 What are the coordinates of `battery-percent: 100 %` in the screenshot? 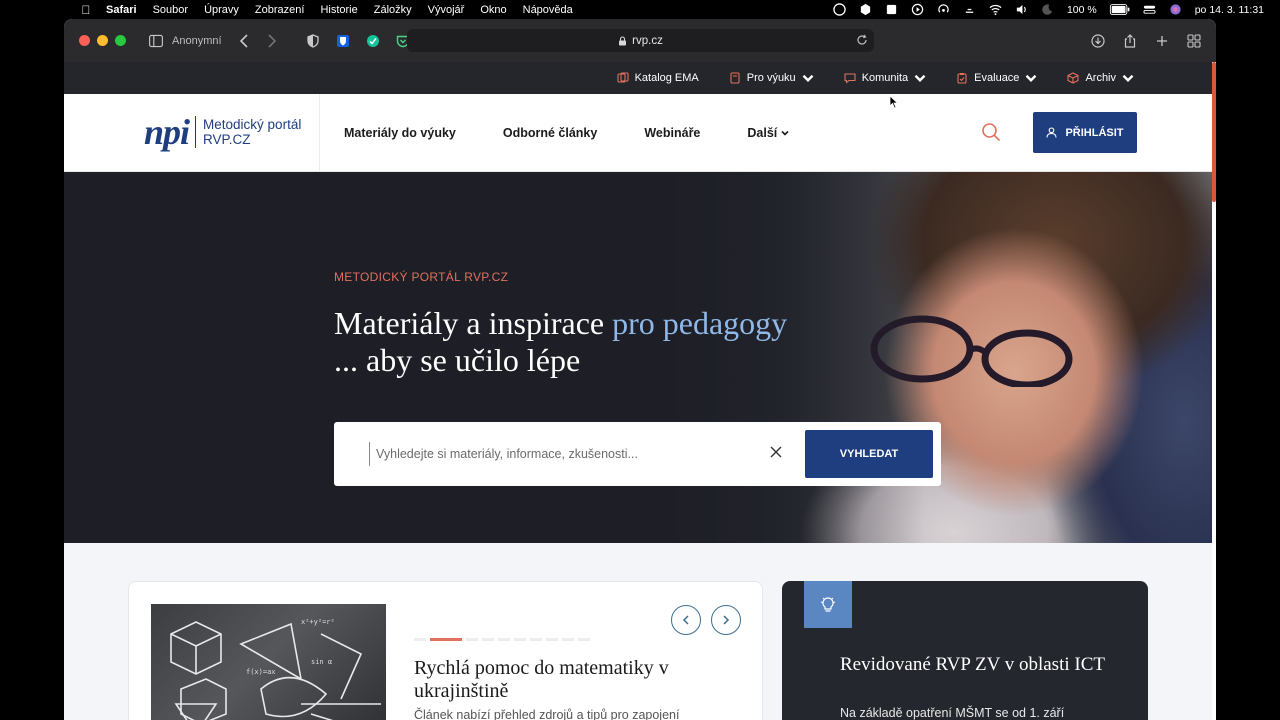 It's located at (1081, 9).